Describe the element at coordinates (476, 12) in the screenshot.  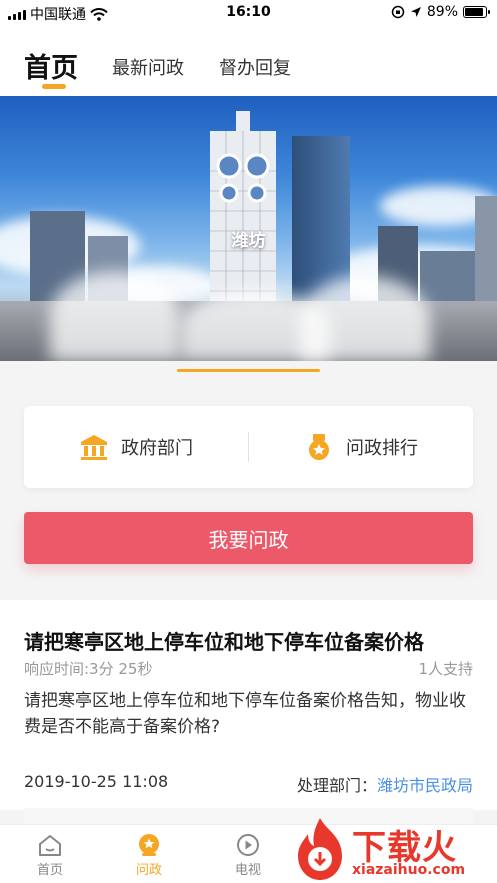
I see `battery-icon` at that location.